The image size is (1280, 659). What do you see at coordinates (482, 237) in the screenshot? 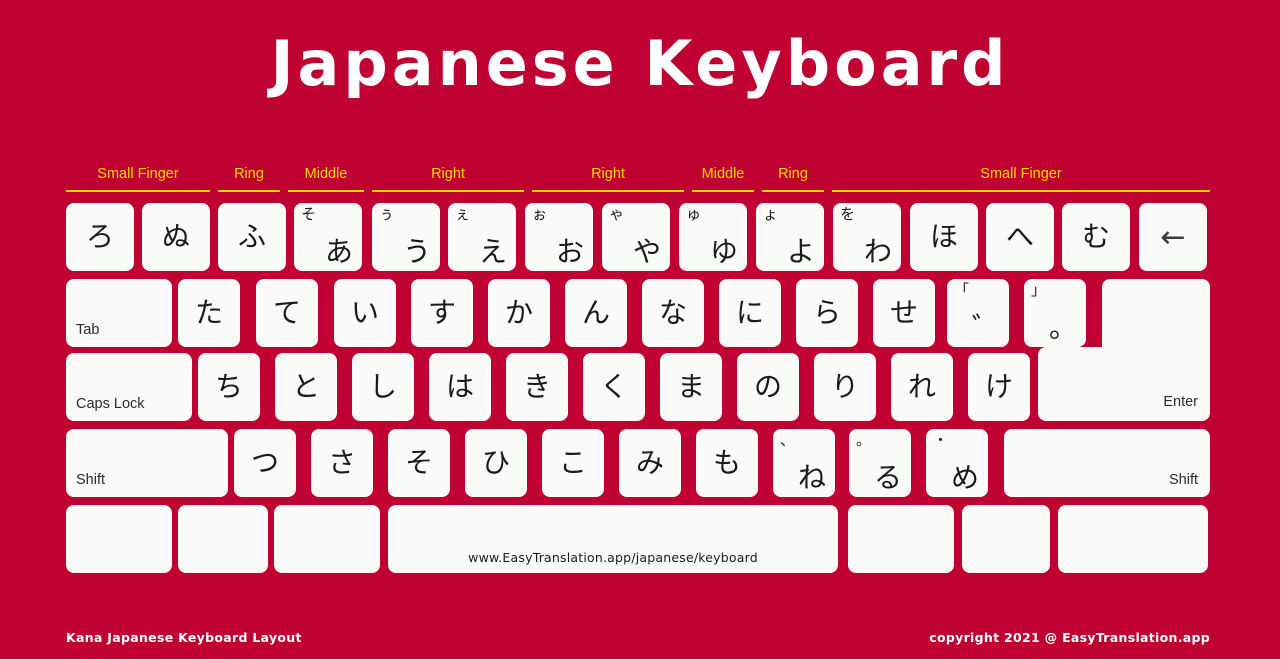
I see `key-e: ぇえ` at bounding box center [482, 237].